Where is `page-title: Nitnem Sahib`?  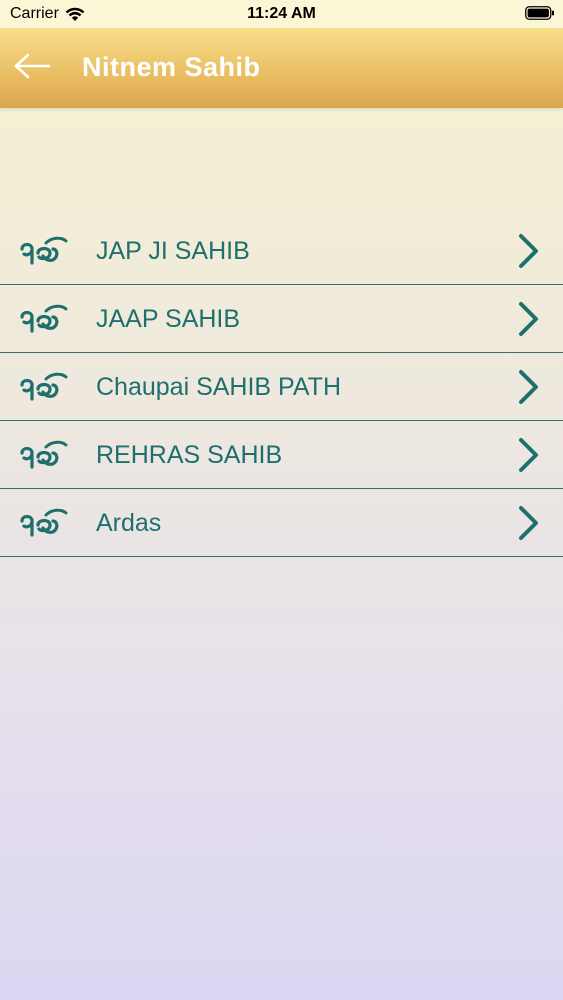
page-title: Nitnem Sahib is located at coordinates (171, 67).